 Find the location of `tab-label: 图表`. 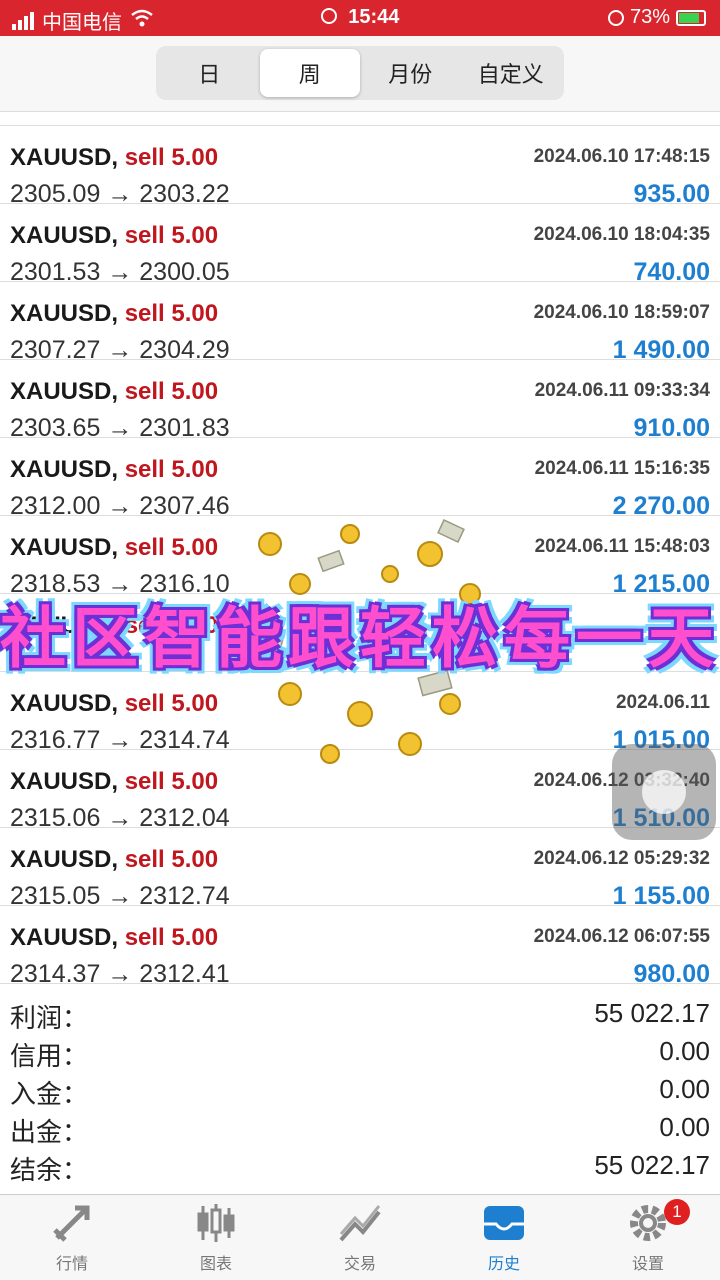

tab-label: 图表 is located at coordinates (215, 1264).